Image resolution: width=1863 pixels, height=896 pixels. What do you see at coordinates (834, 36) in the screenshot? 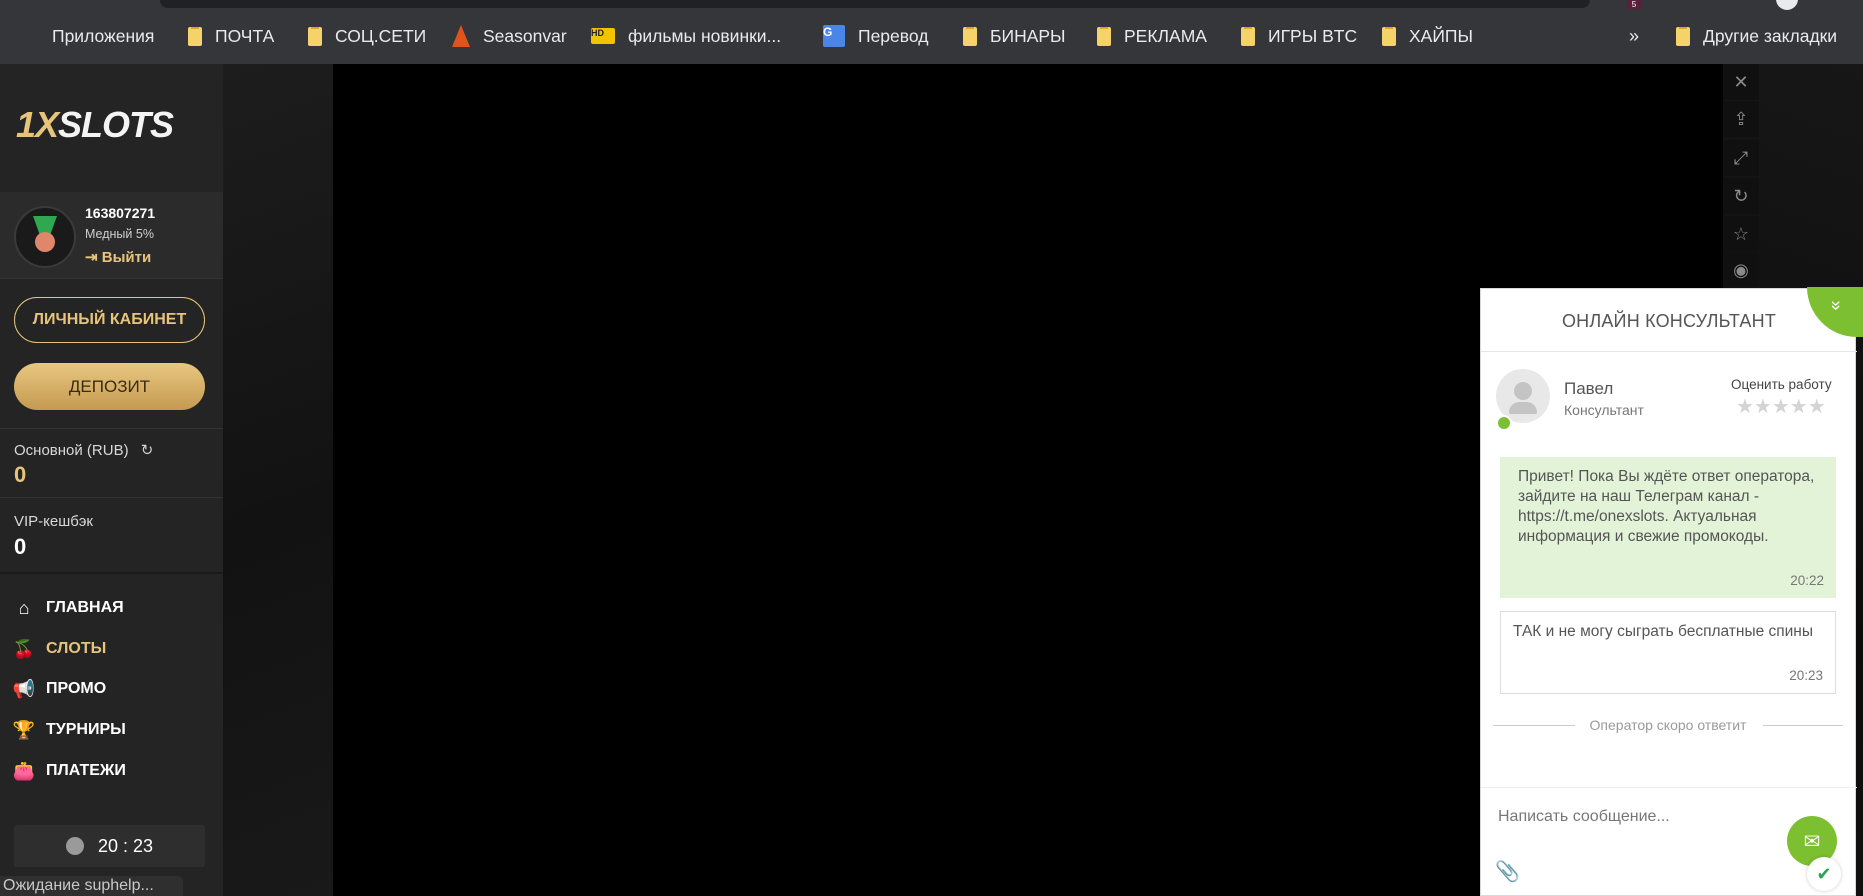
I see `translate-icon: G` at bounding box center [834, 36].